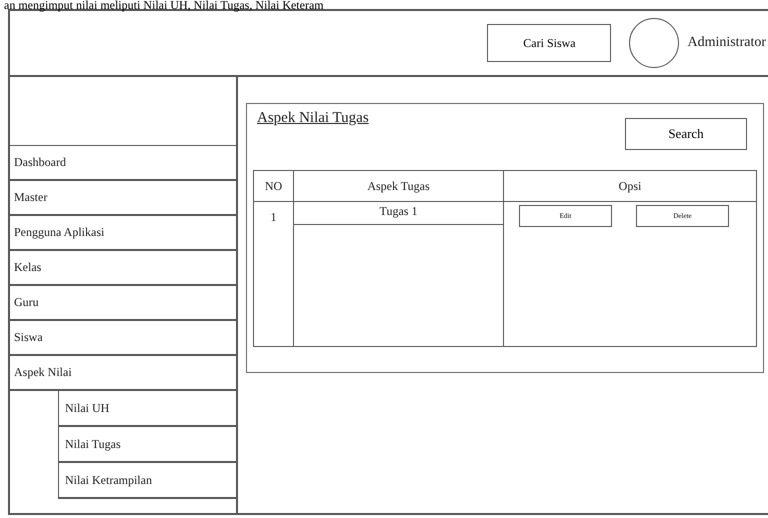  Describe the element at coordinates (123, 233) in the screenshot. I see `sidebar-item: Pengguna Aplikasi` at that location.